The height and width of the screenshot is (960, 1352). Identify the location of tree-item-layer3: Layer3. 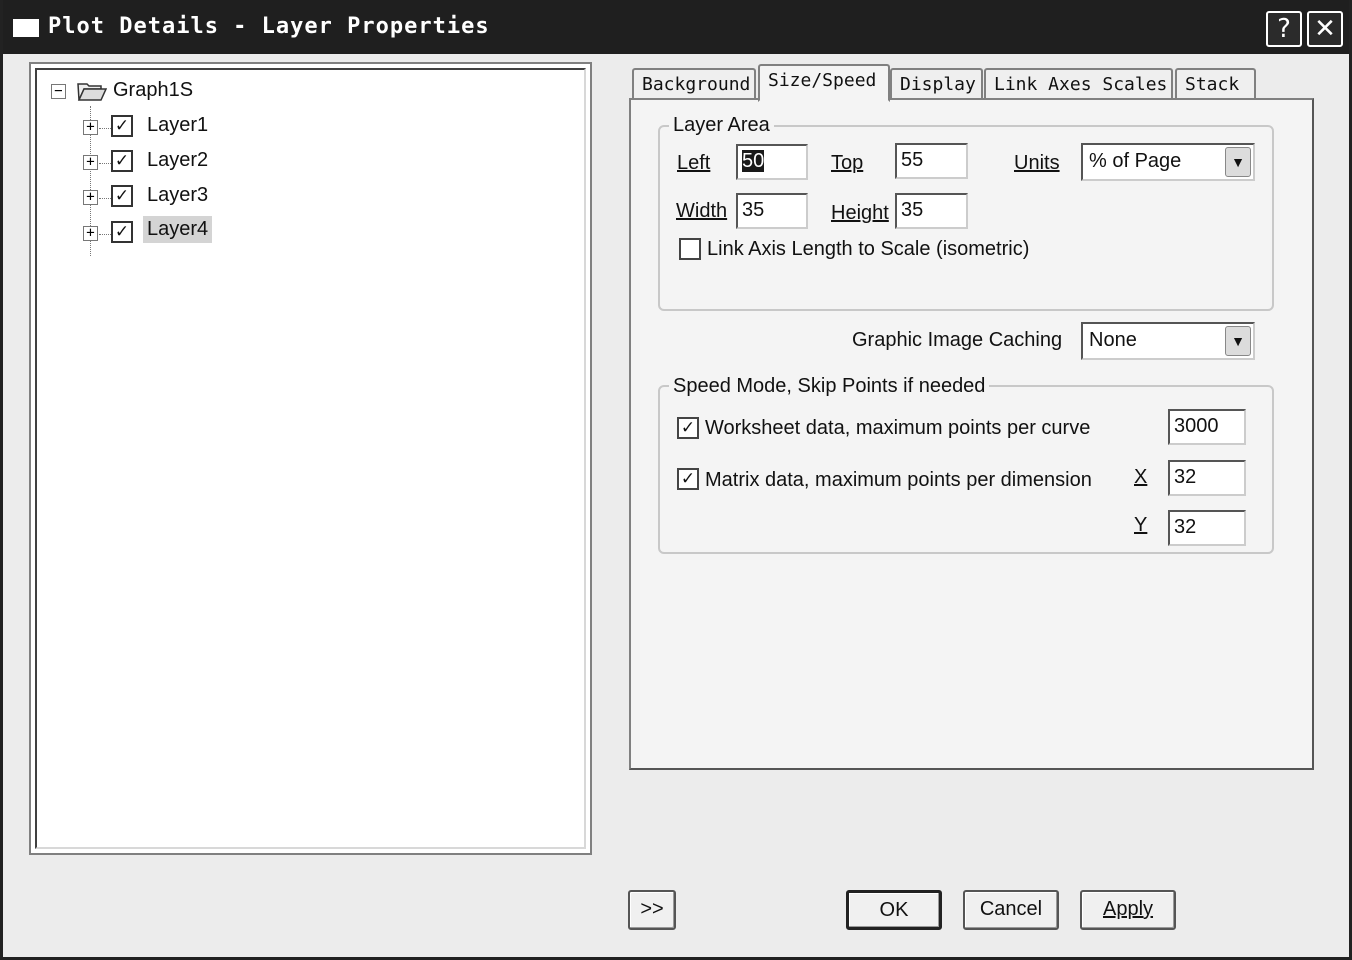
(177, 195).